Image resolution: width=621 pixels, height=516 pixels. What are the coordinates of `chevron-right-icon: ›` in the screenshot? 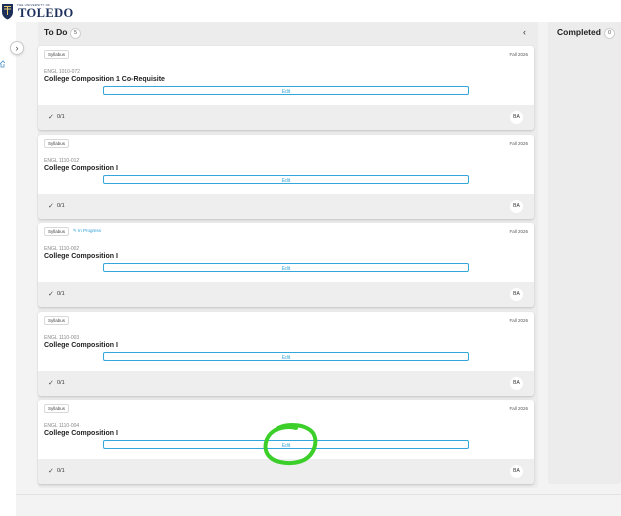 It's located at (17, 48).